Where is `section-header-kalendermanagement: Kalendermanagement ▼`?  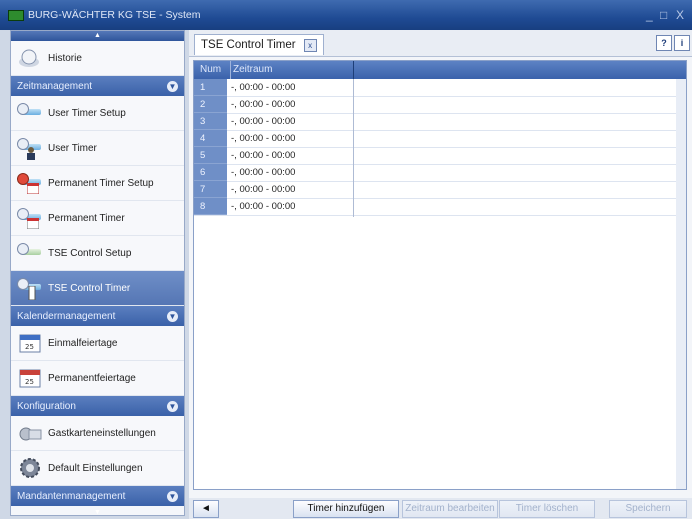 section-header-kalendermanagement: Kalendermanagement ▼ is located at coordinates (97, 316).